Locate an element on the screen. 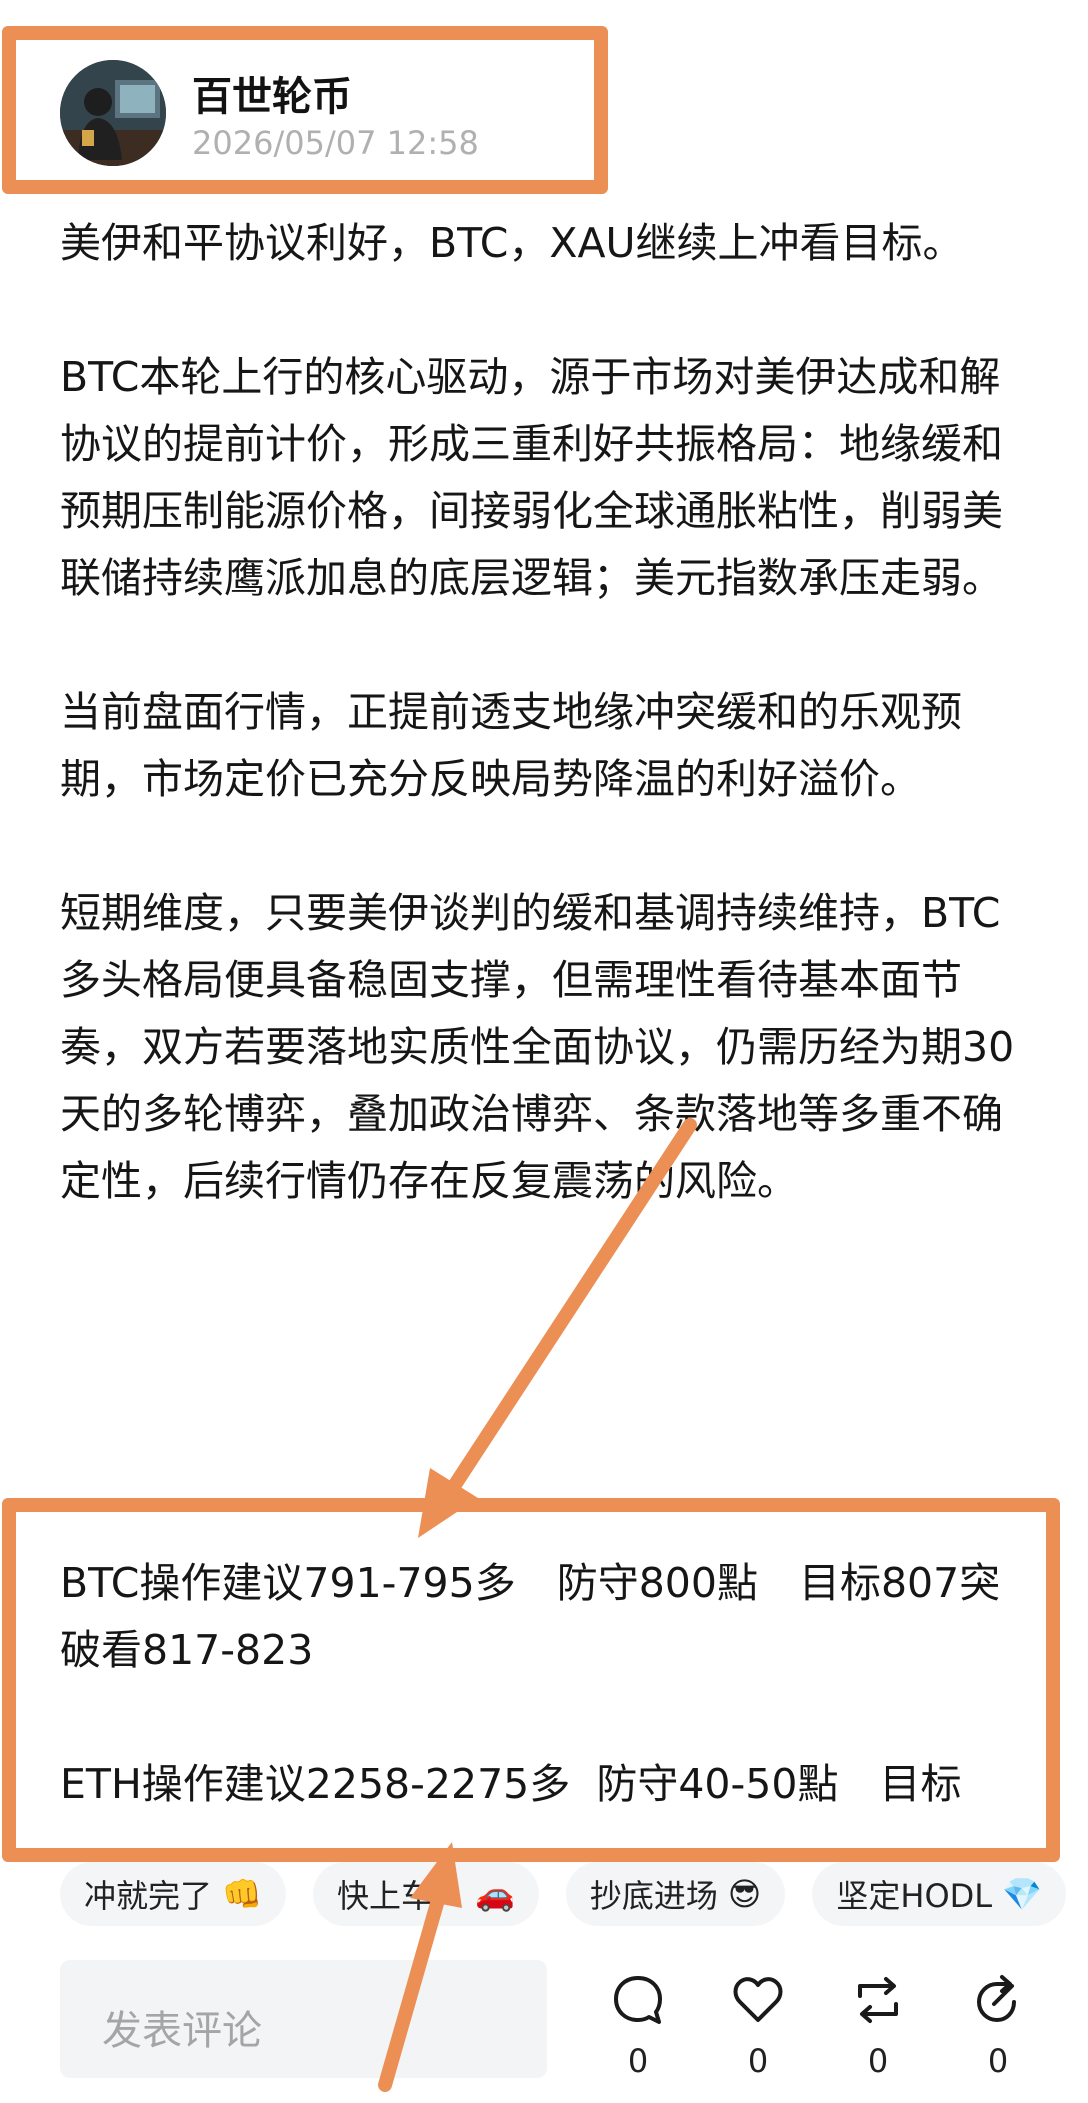 Image resolution: width=1088 pixels, height=2103 pixels. chip-label: 冲就完了 is located at coordinates (148, 1896).